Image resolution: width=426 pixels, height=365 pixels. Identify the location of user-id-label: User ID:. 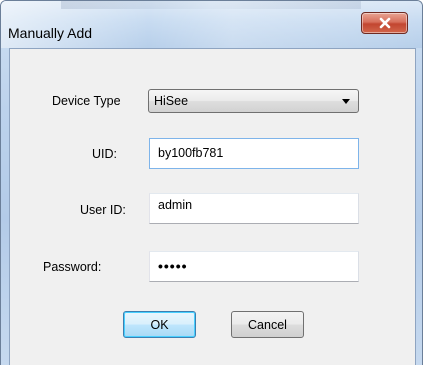
(103, 210).